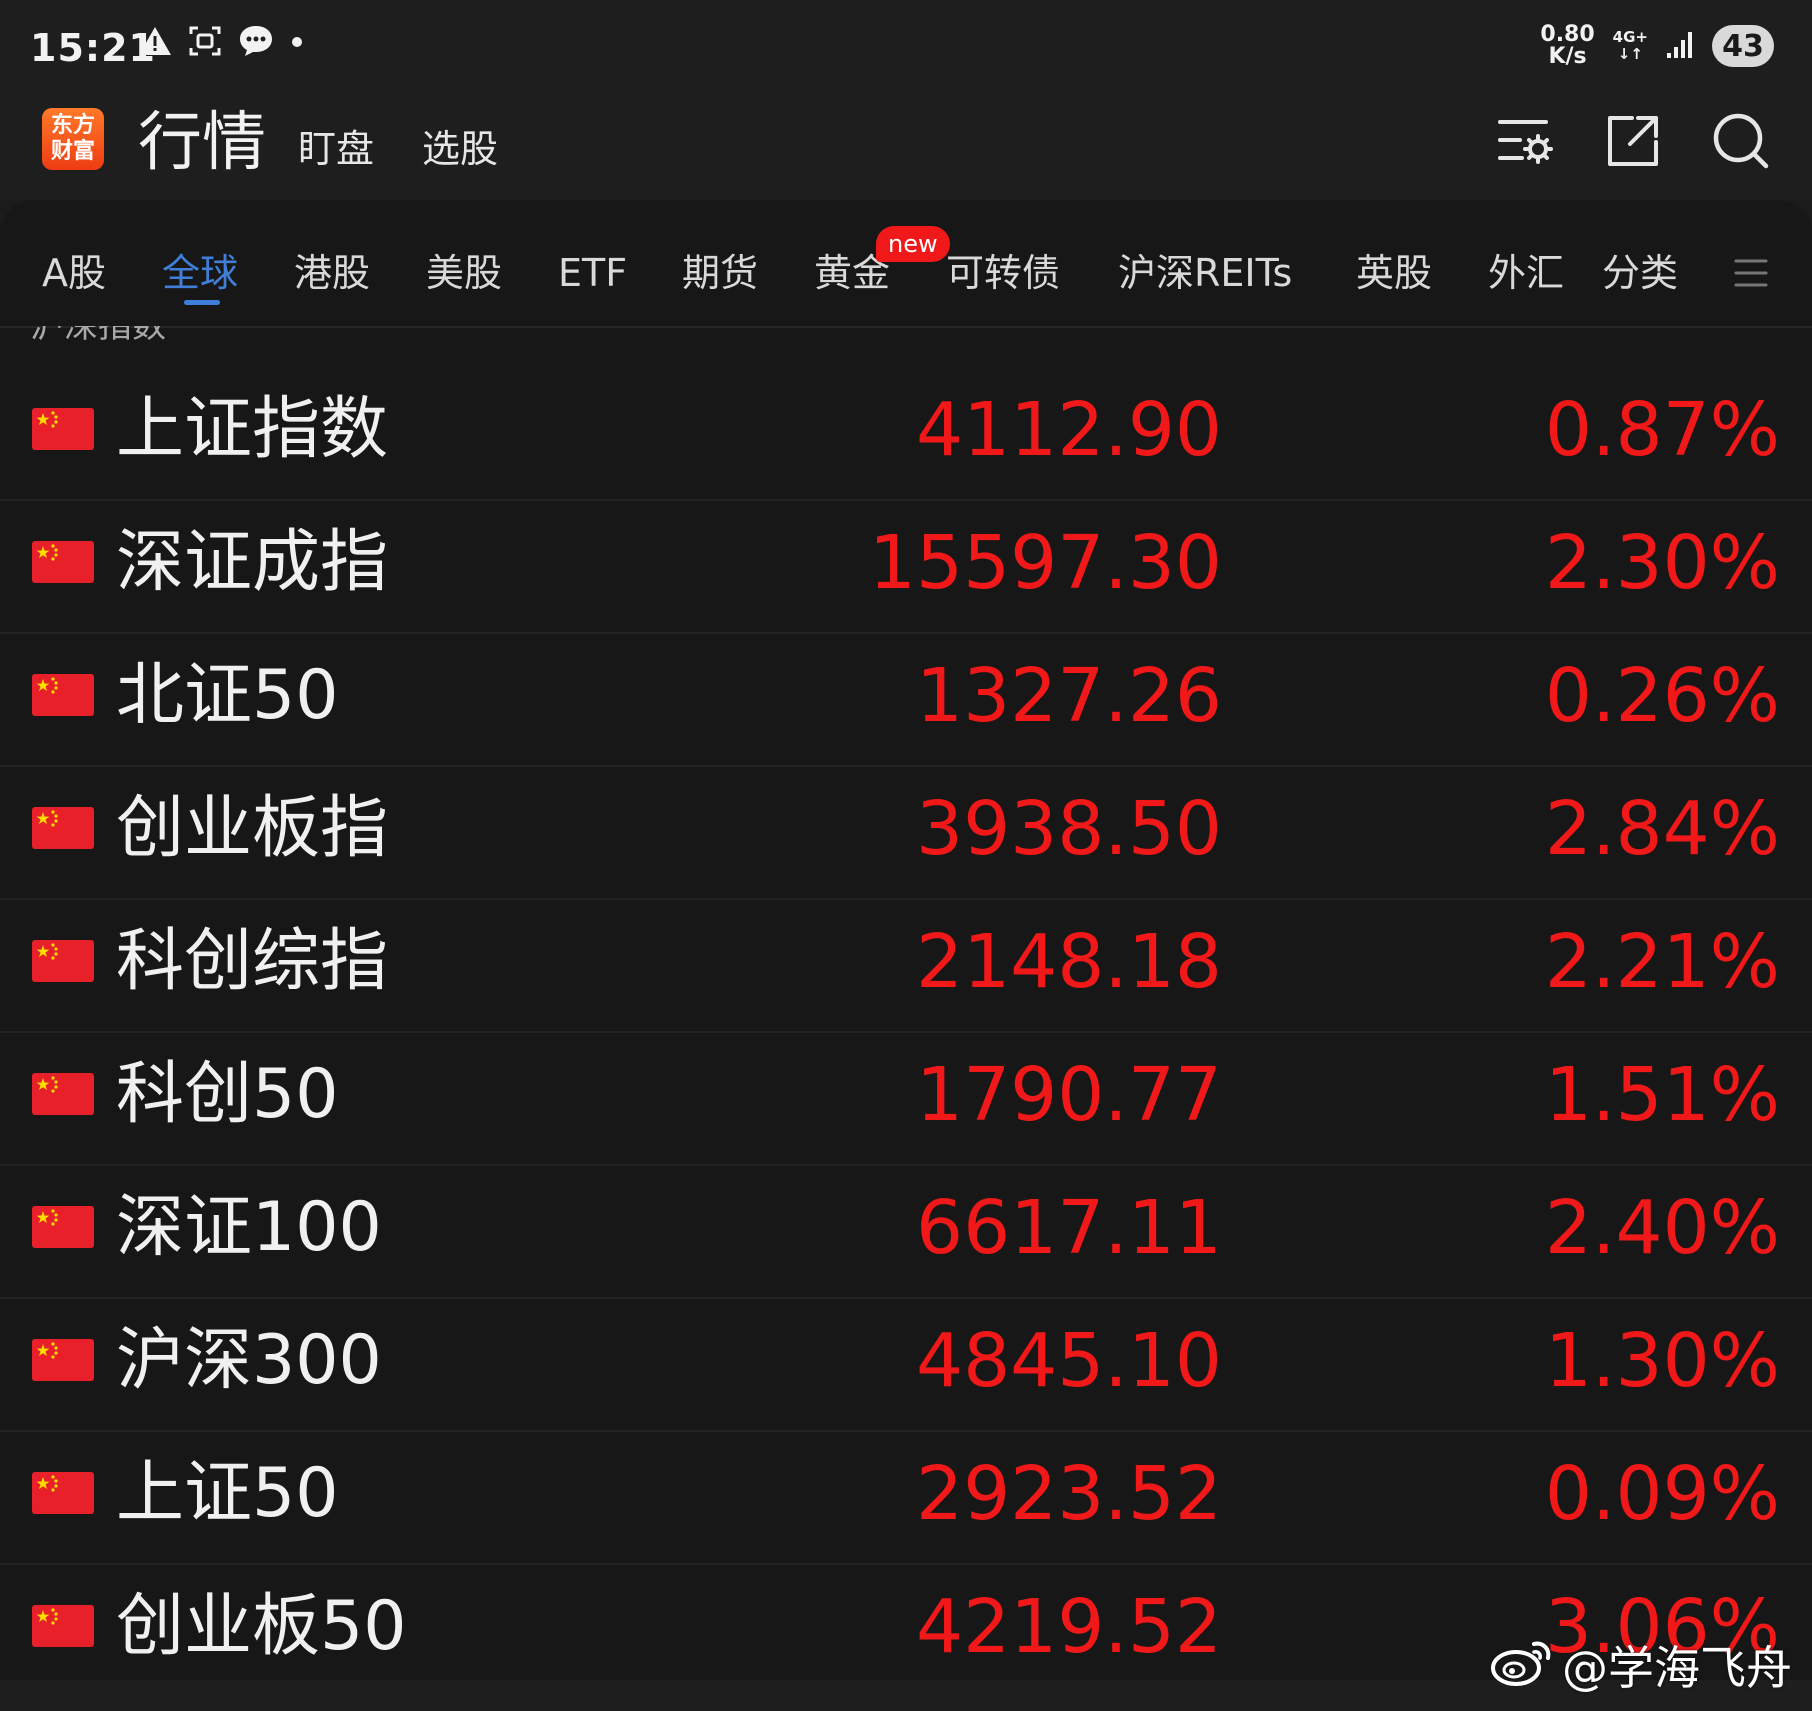 This screenshot has width=1812, height=1711. Describe the element at coordinates (336, 149) in the screenshot. I see `header-link-watchlist: 盯盘` at that location.